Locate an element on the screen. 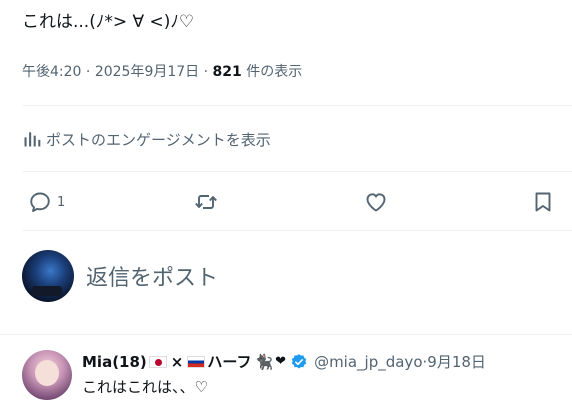  reply-input: 返信をポスト is located at coordinates (152, 276).